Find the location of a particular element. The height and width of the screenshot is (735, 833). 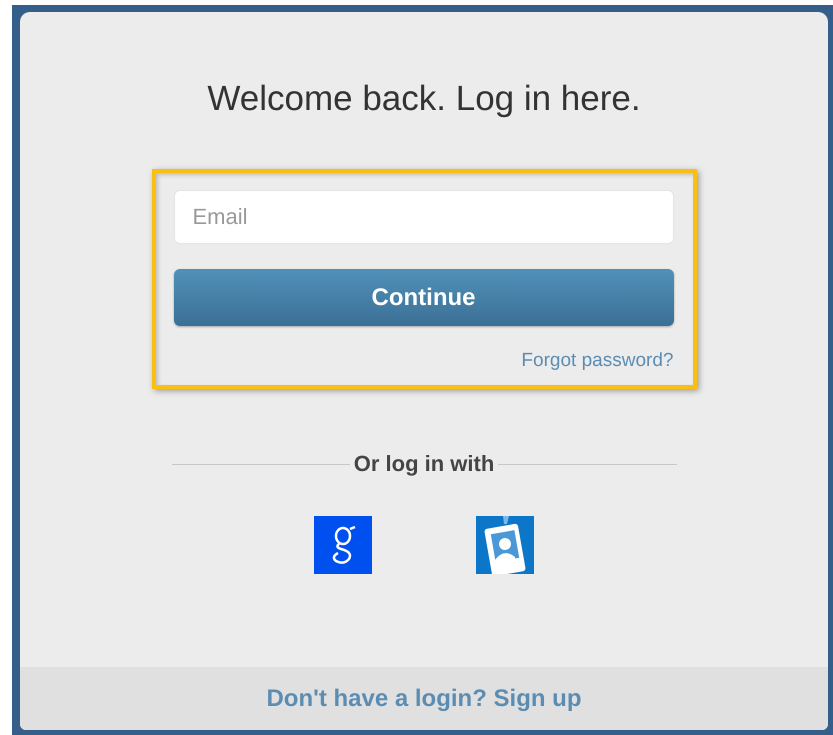

id-badge-icon is located at coordinates (505, 545).